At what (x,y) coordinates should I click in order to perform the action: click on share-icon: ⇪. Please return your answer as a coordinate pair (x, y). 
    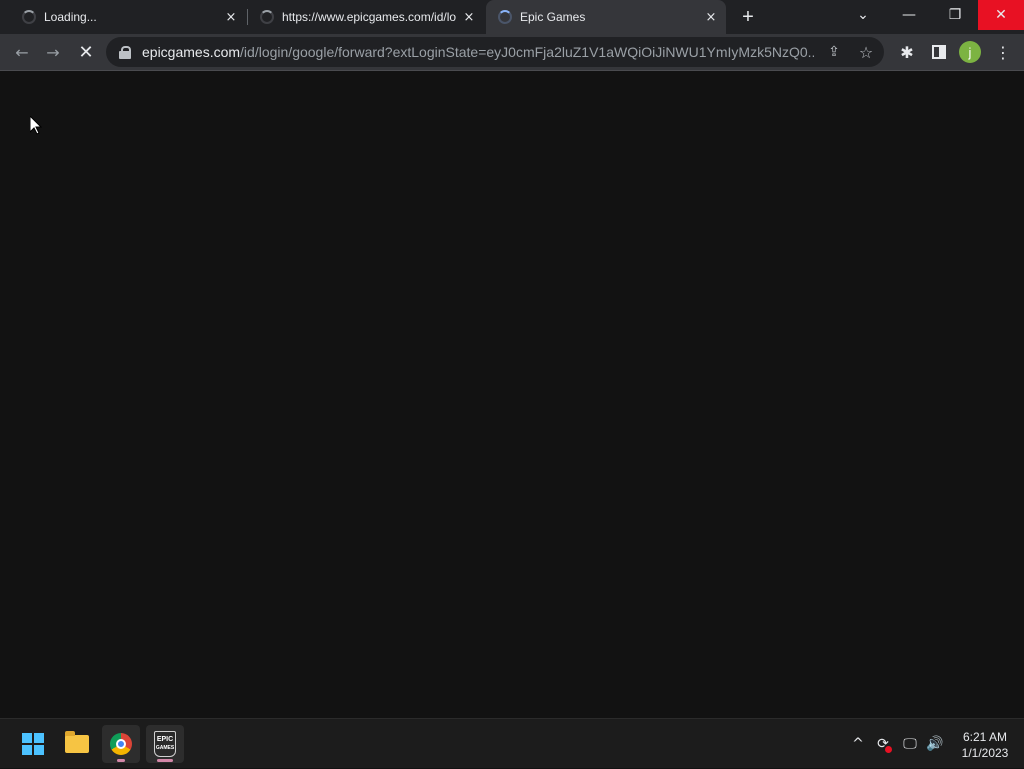
    Looking at the image, I should click on (834, 52).